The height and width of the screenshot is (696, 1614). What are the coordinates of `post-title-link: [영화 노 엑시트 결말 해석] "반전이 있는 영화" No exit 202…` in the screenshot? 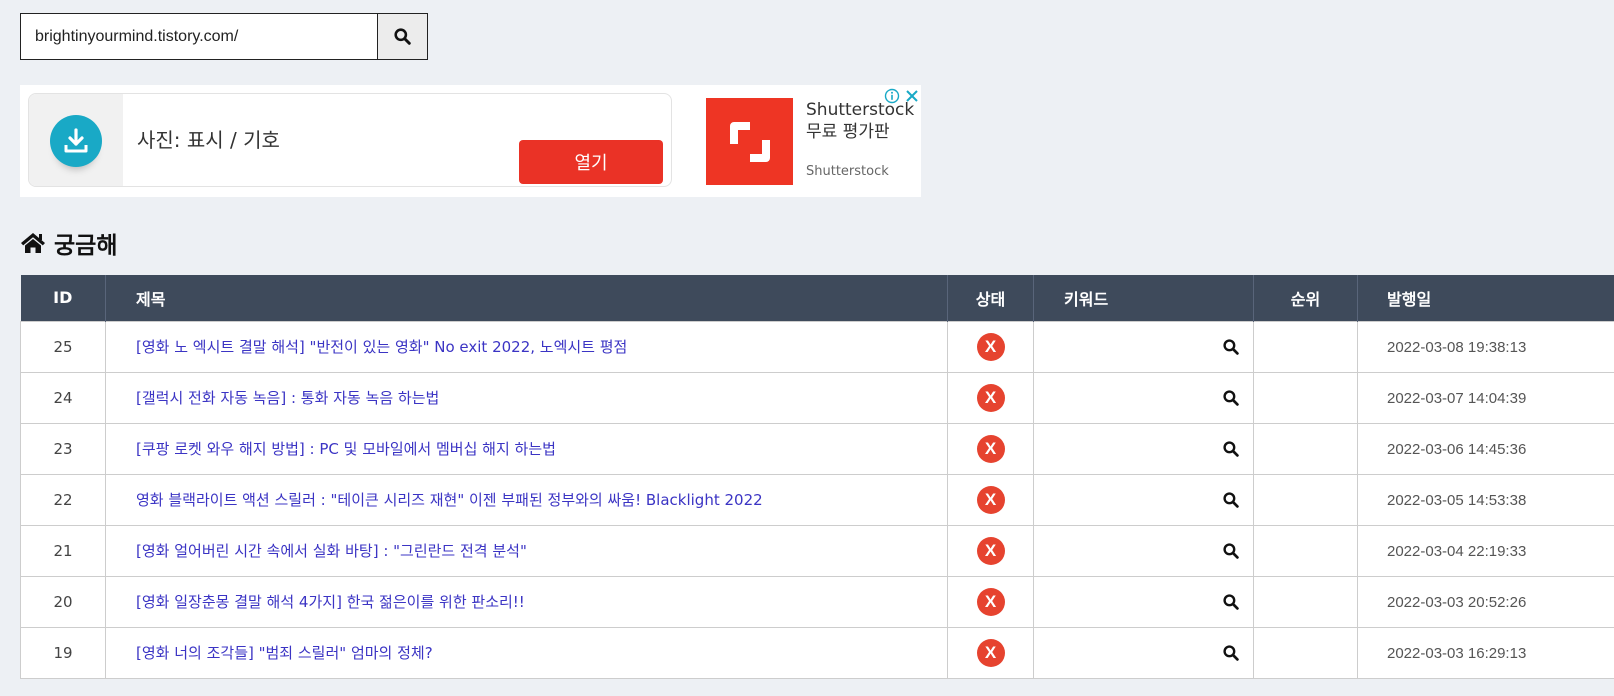 It's located at (381, 347).